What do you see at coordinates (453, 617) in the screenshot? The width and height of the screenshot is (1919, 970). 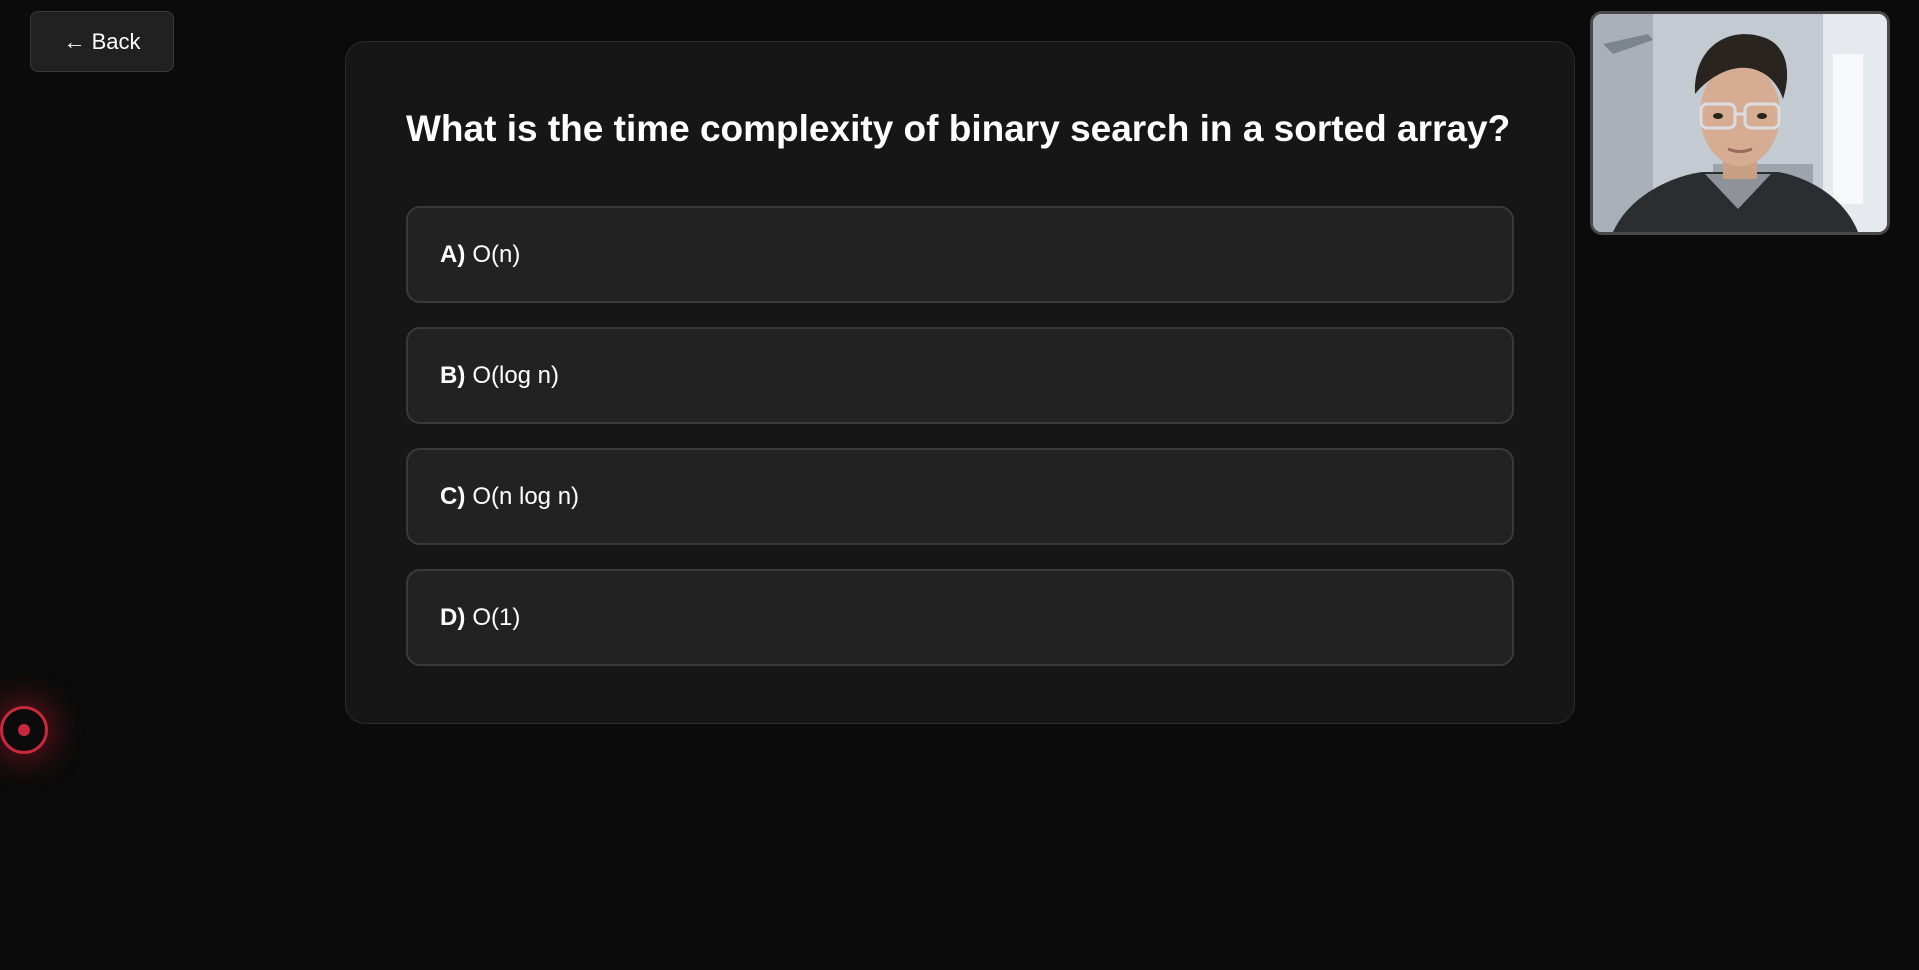 I see `option-letter: D)` at bounding box center [453, 617].